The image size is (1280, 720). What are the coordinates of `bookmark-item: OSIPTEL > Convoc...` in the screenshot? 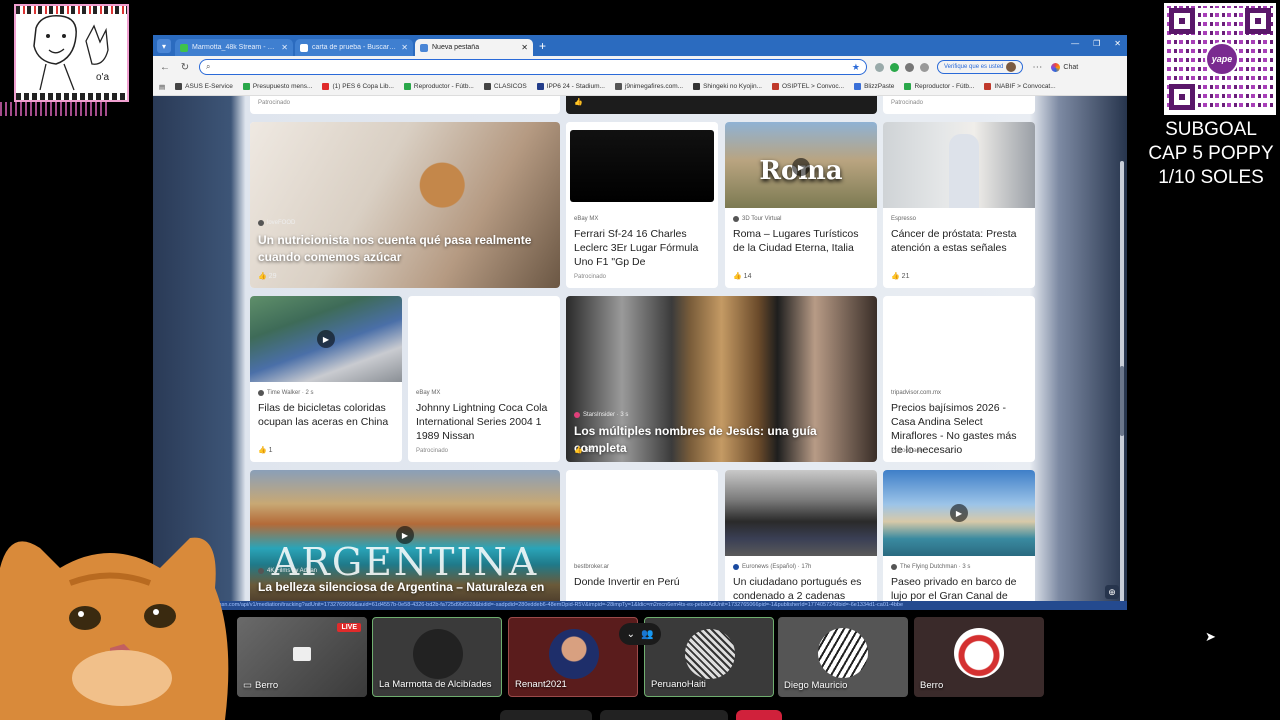 It's located at (808, 86).